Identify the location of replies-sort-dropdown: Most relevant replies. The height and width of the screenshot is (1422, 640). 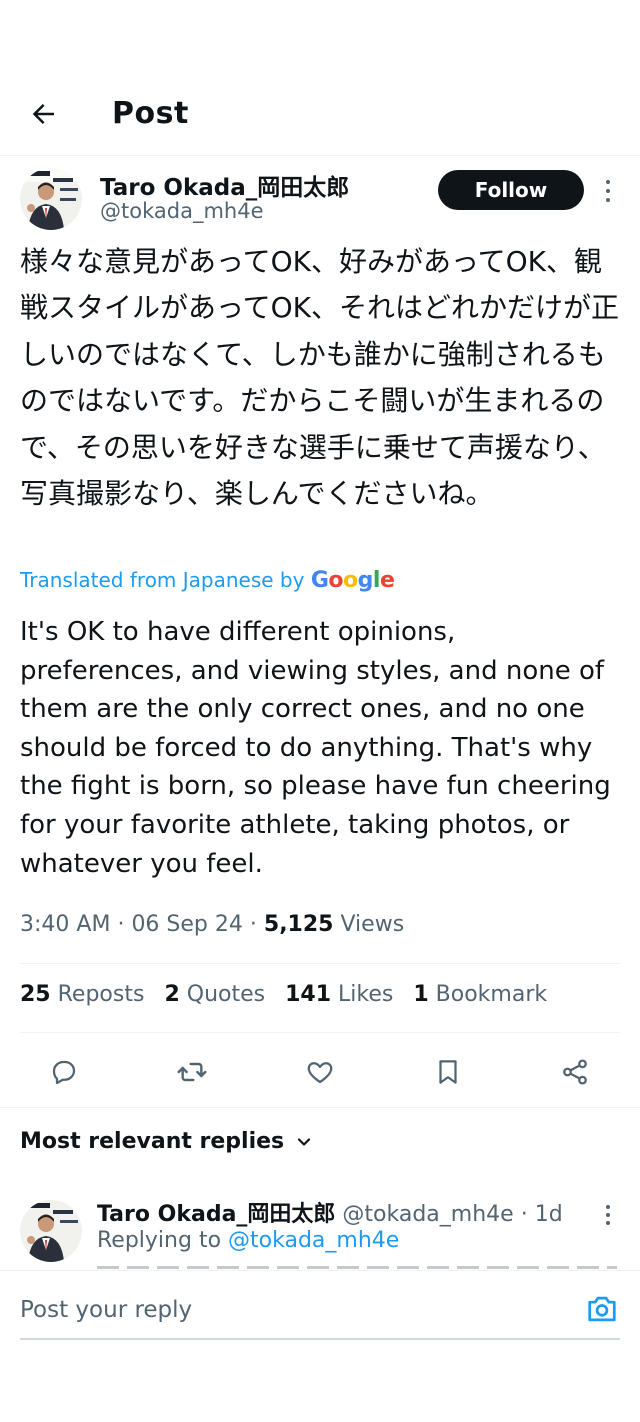
(167, 1141).